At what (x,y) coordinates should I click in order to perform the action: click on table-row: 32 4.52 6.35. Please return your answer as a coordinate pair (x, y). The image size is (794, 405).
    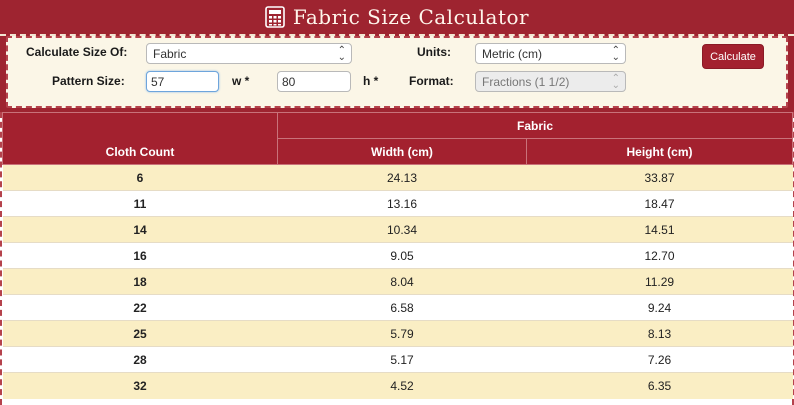
    Looking at the image, I should click on (397, 385).